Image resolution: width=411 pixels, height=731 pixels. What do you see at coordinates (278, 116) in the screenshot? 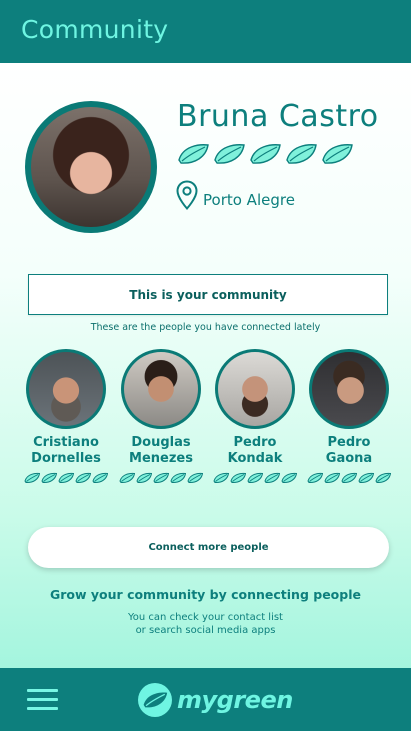
I see `profile-name: Bruna Castro` at bounding box center [278, 116].